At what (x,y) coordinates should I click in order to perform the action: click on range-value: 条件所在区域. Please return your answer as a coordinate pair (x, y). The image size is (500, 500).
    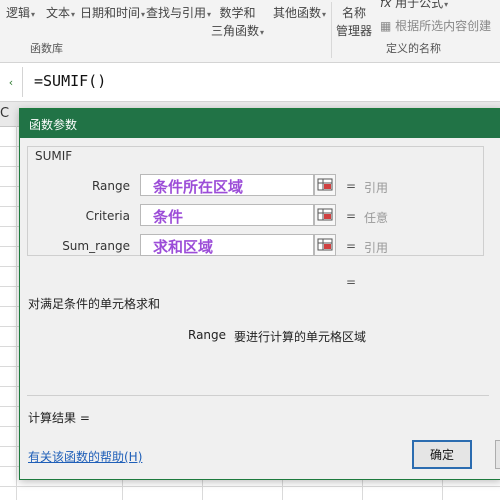
    Looking at the image, I should click on (198, 187).